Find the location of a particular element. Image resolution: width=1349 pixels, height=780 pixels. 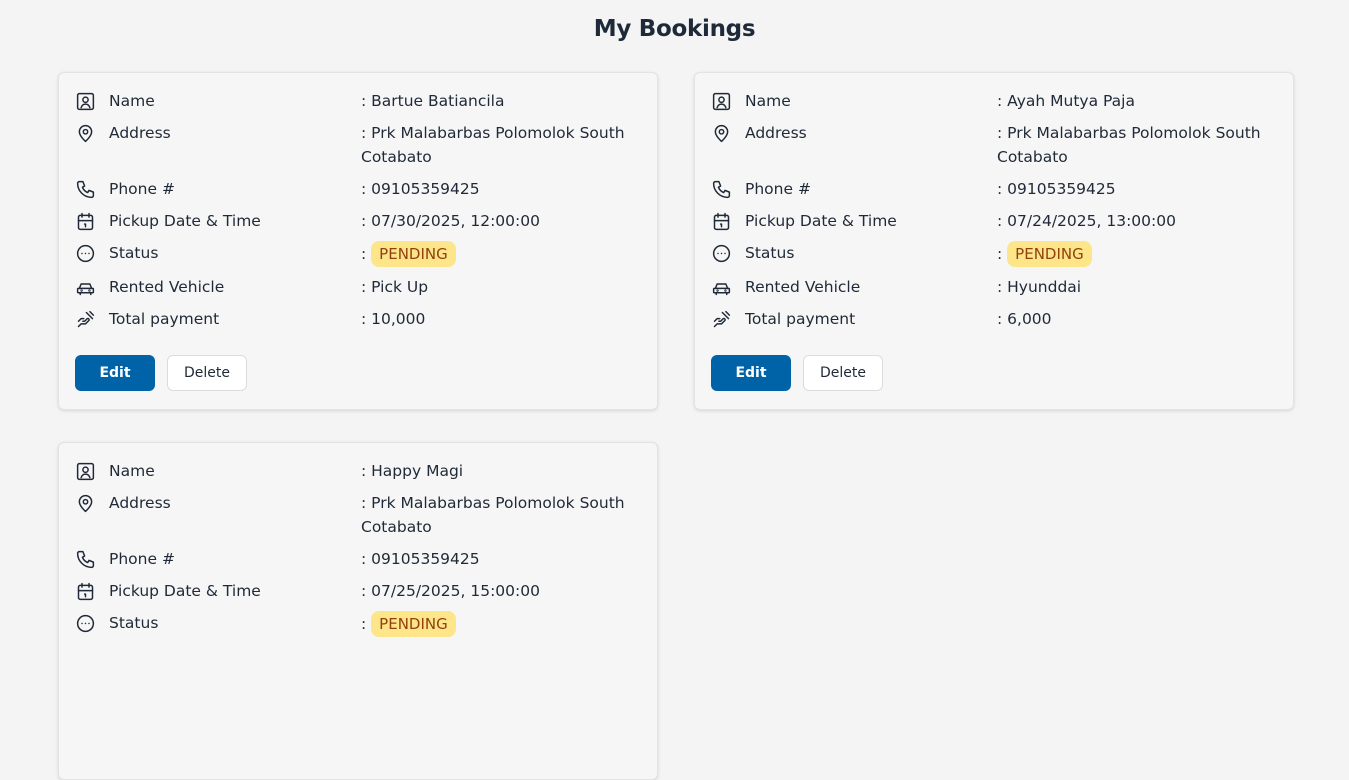

name-value: : Ayah Mutya Paja is located at coordinates (1066, 101).